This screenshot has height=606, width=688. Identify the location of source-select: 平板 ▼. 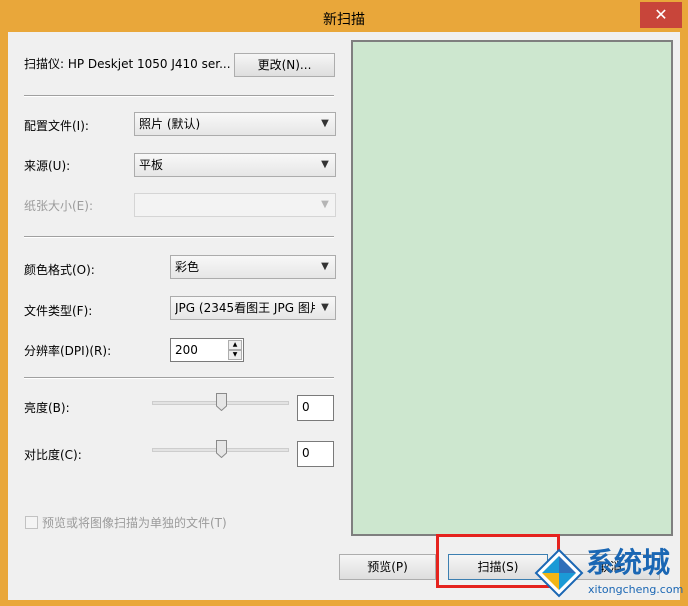
(235, 165).